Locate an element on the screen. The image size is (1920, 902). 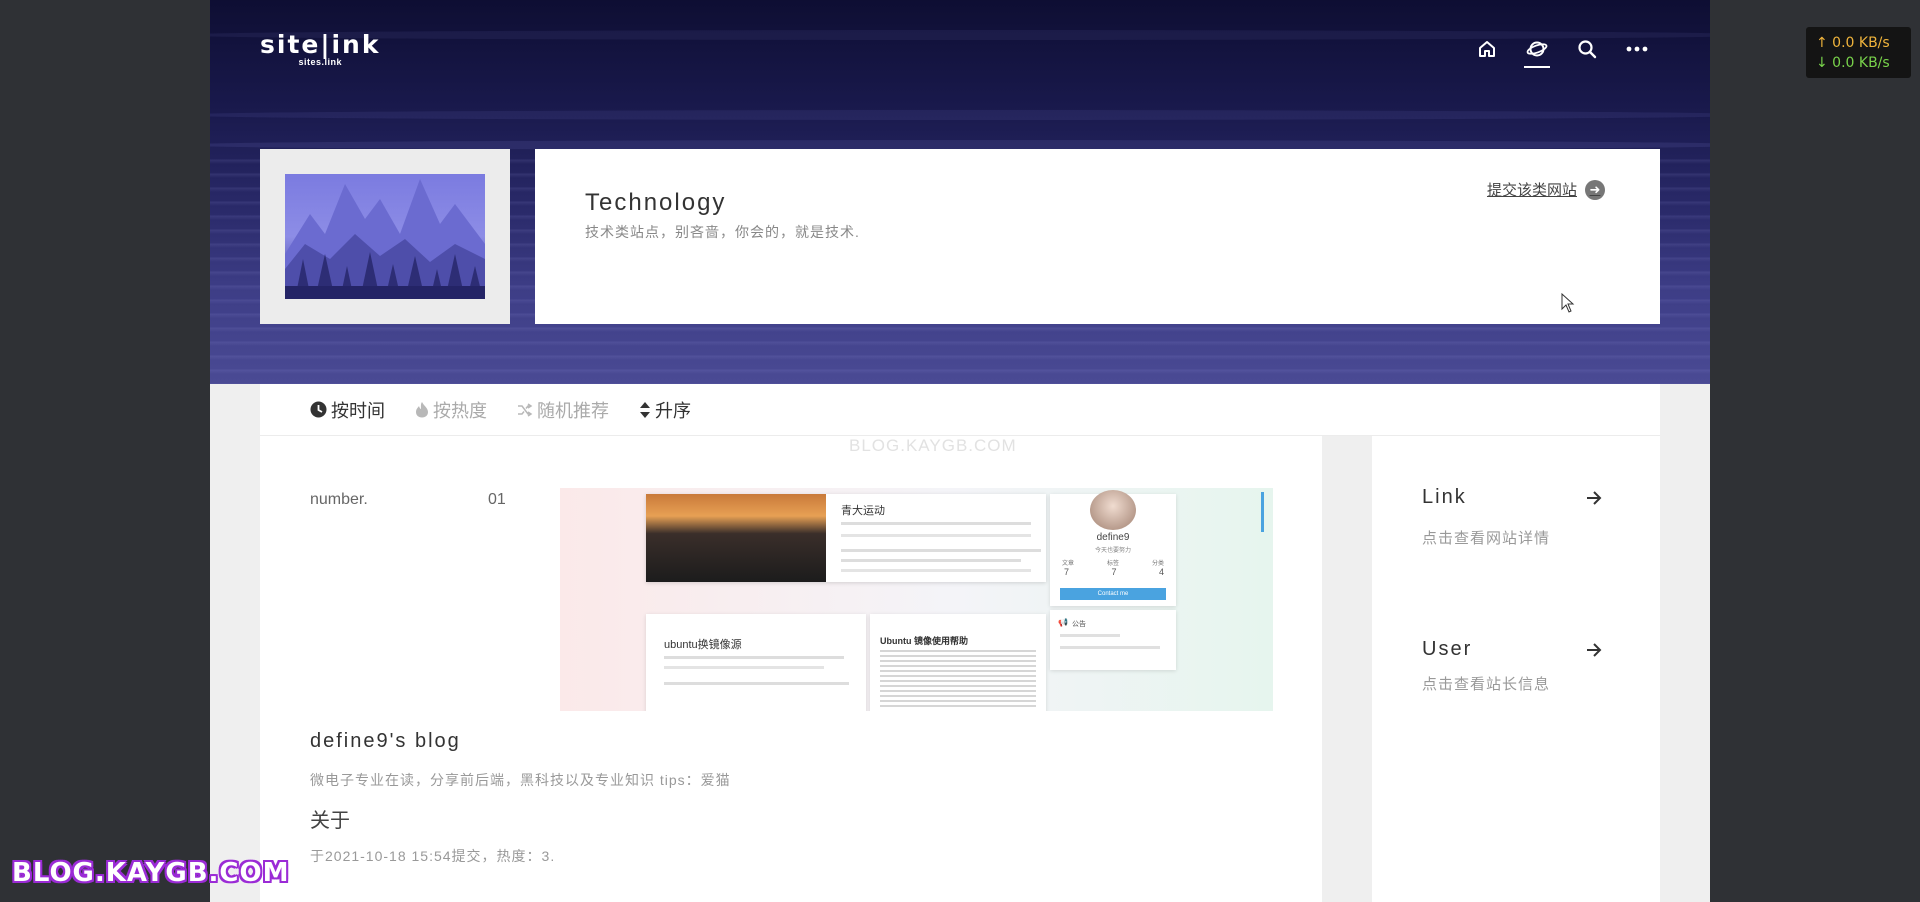
submit-site-label: 提交该类网站 is located at coordinates (1531, 190).